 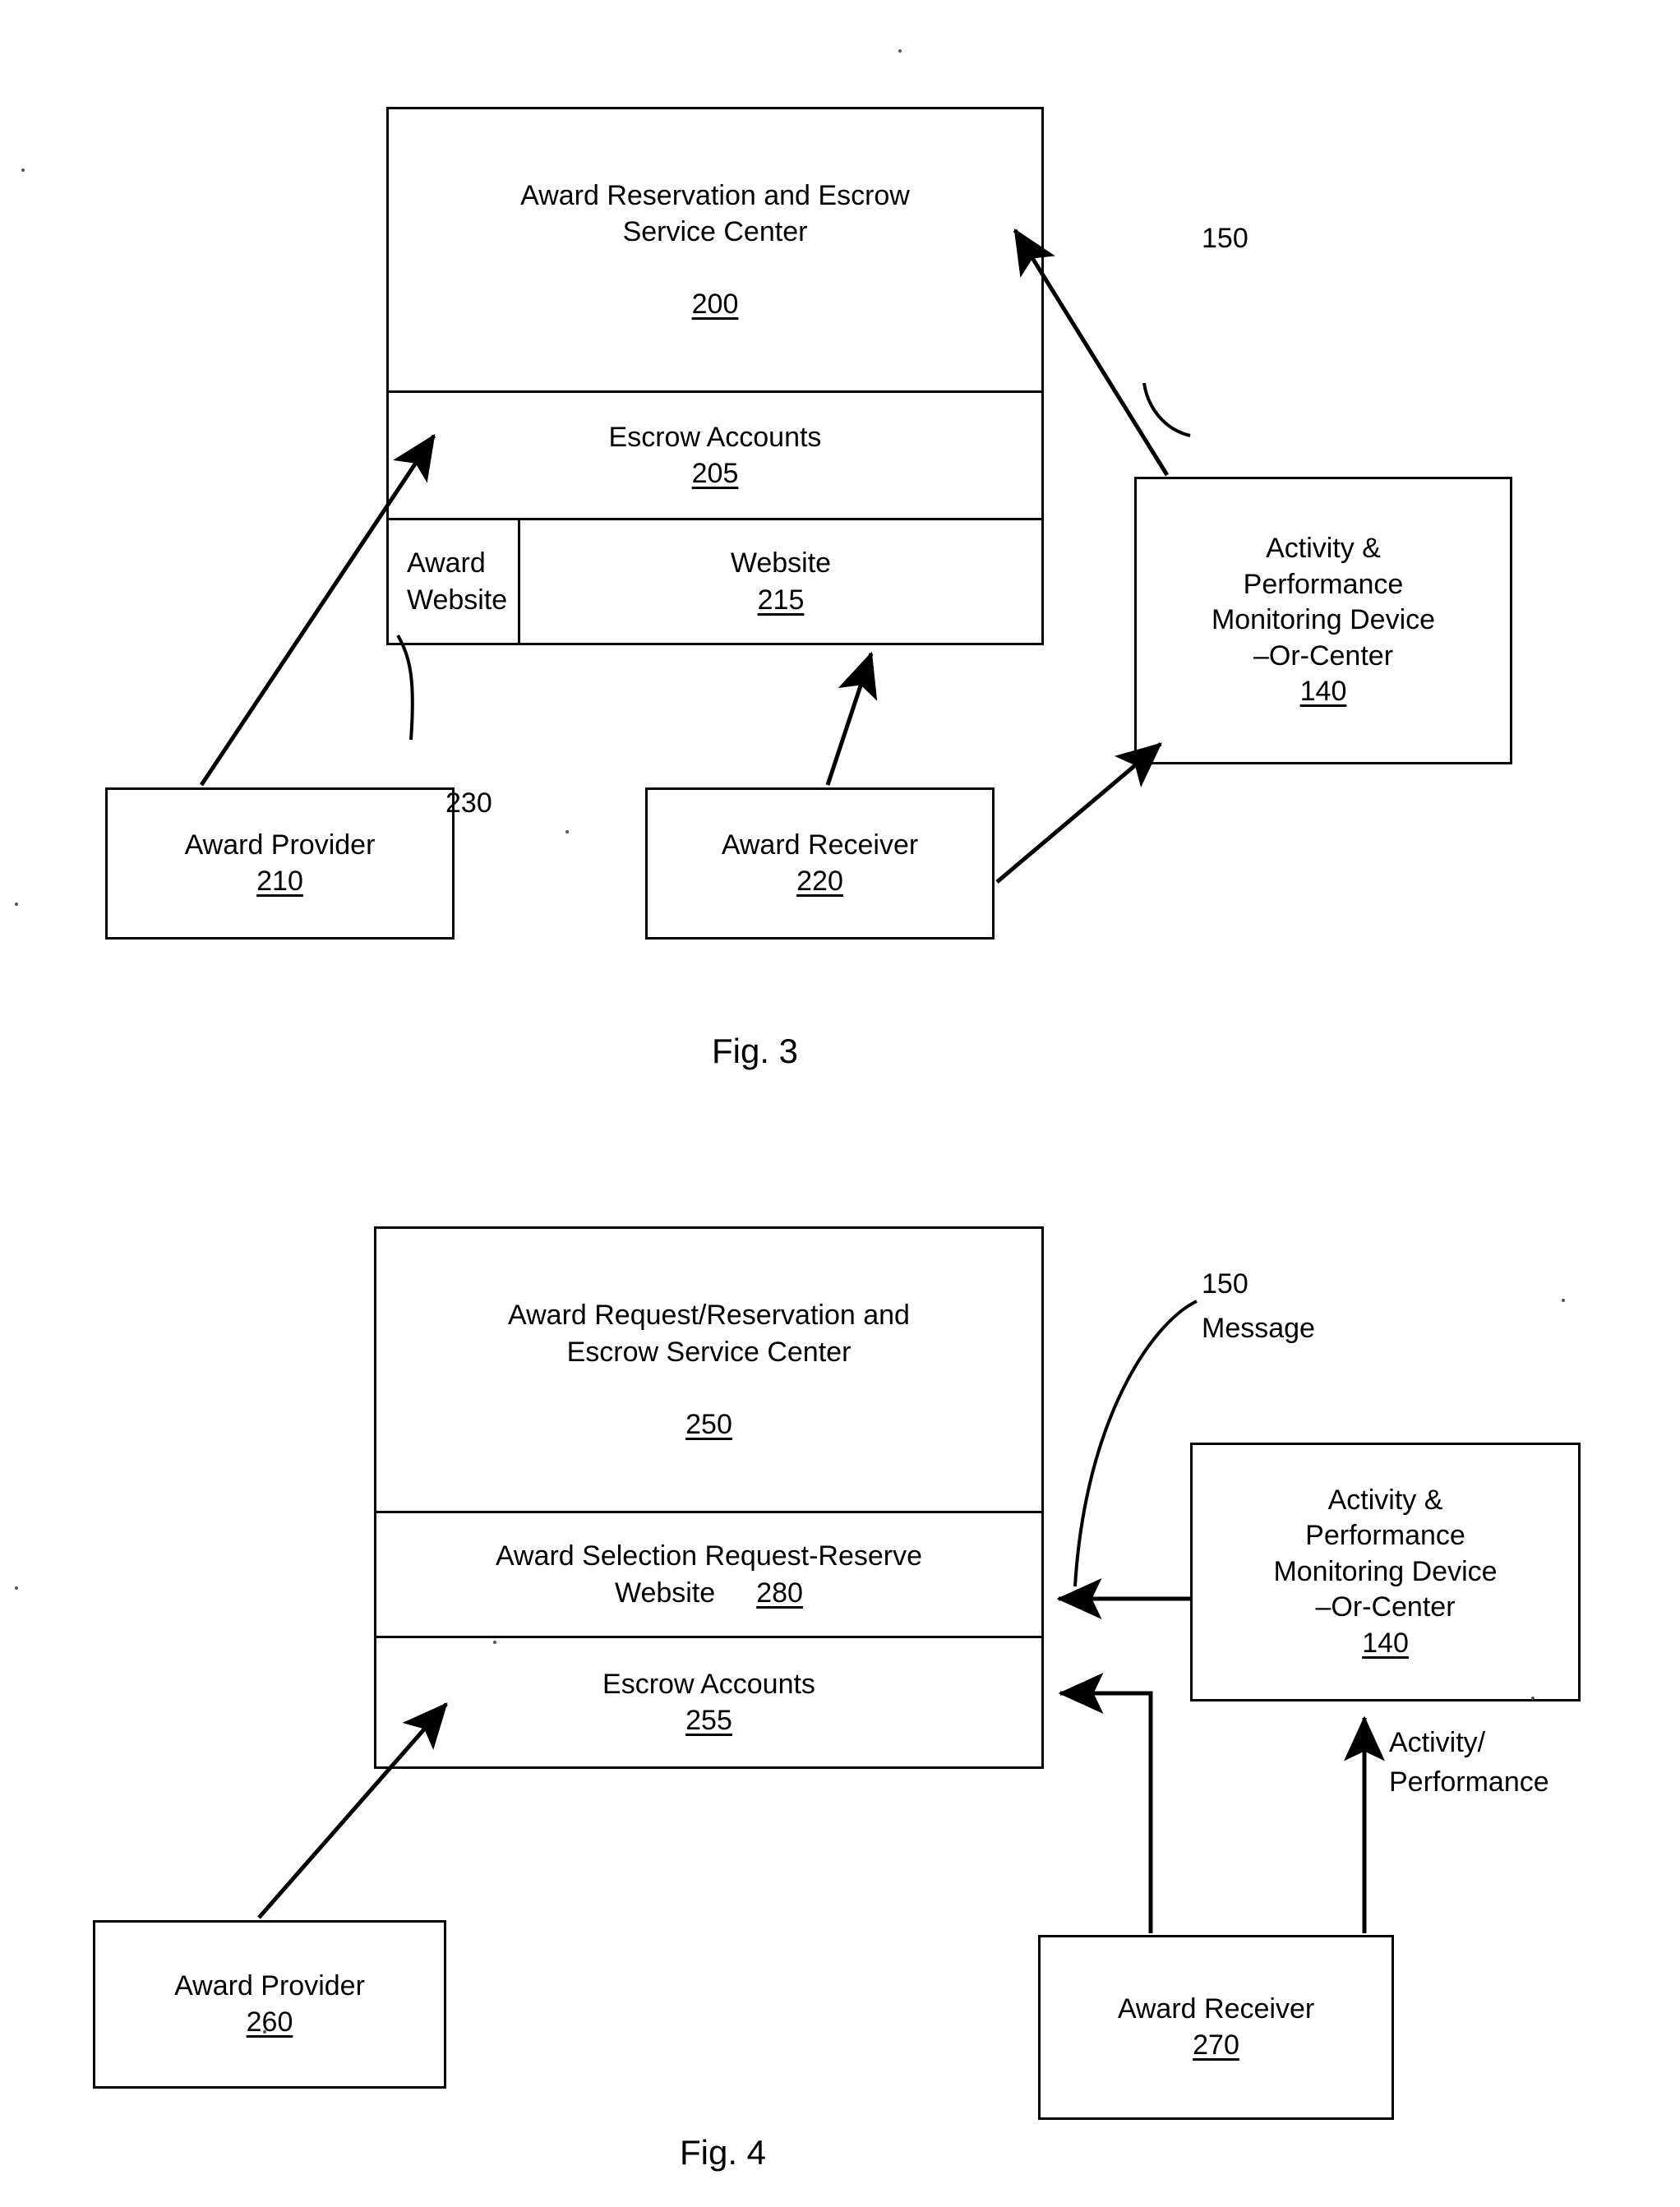 I want to click on fig4-escrow-accounts-ref: 255, so click(x=708, y=1720).